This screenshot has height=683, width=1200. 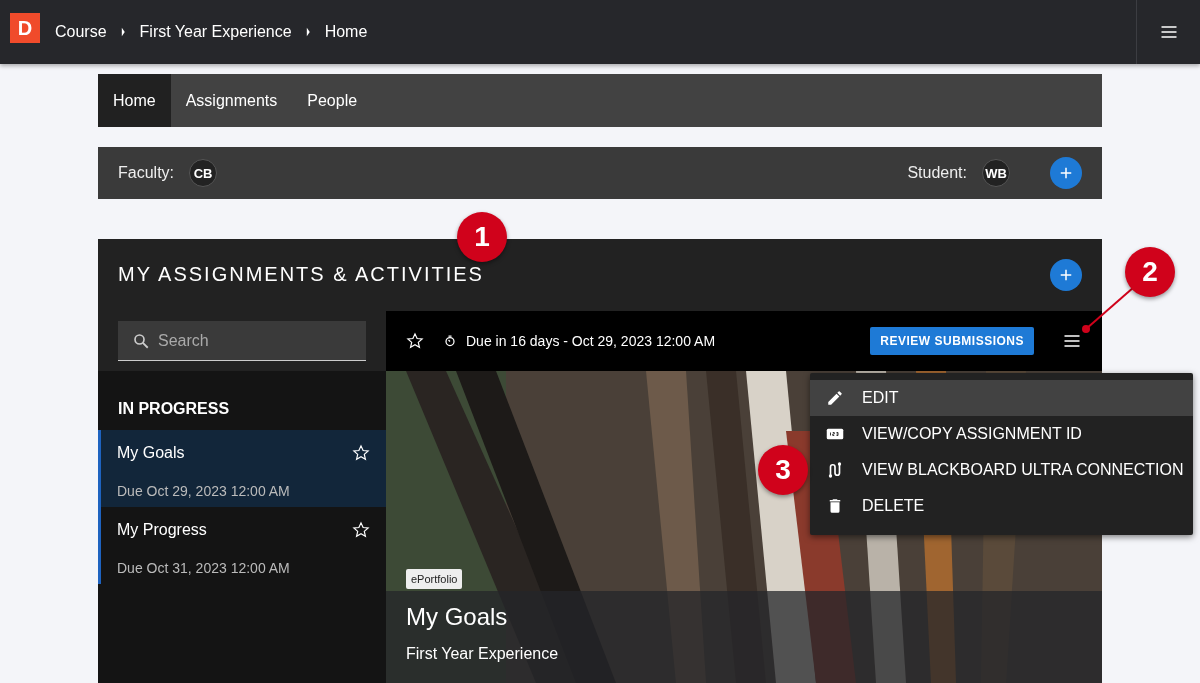 I want to click on review-submissions-button: REVIEW SUBMISSIONS, so click(x=952, y=341).